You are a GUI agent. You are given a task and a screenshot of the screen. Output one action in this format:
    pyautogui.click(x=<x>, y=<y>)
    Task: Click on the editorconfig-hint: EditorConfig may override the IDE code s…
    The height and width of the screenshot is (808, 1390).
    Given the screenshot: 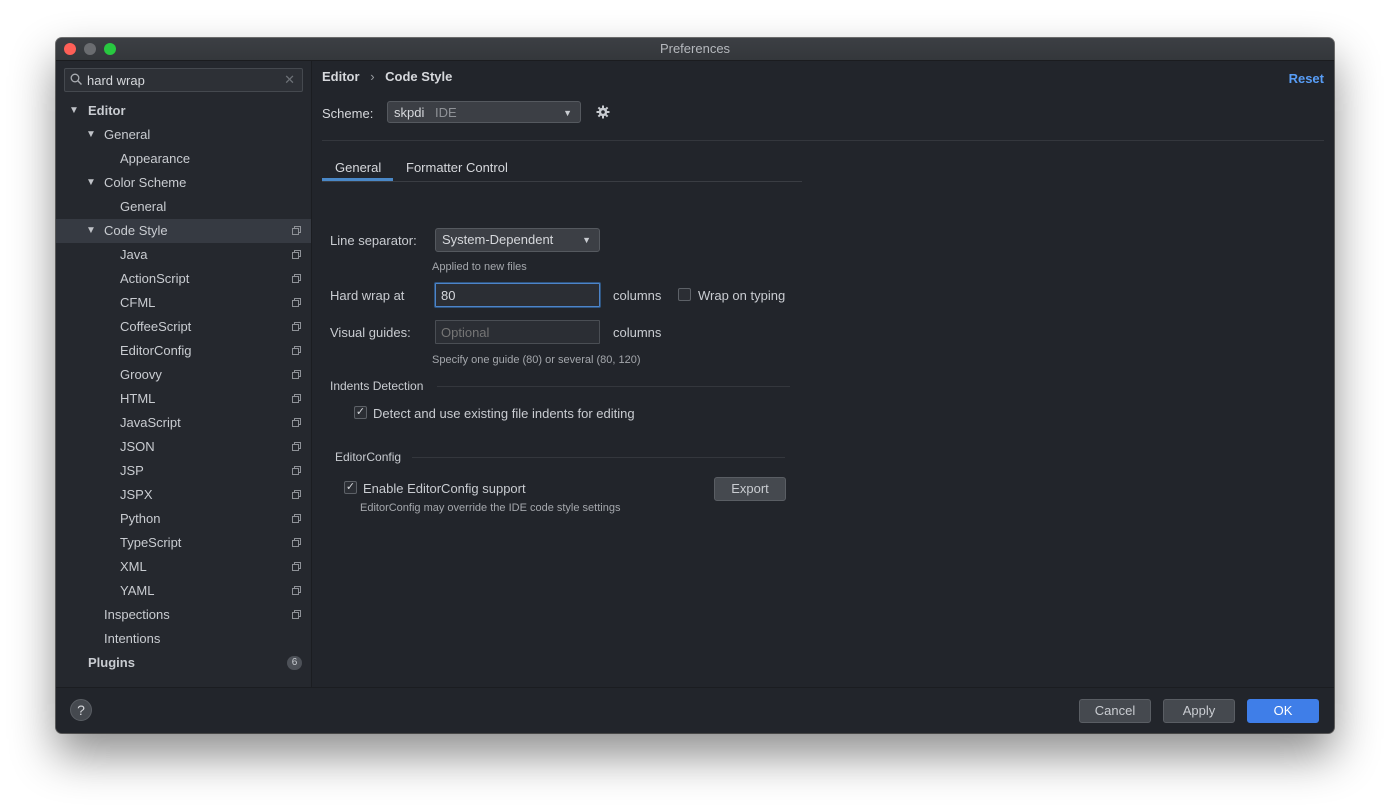 What is the action you would take?
    pyautogui.click(x=490, y=508)
    